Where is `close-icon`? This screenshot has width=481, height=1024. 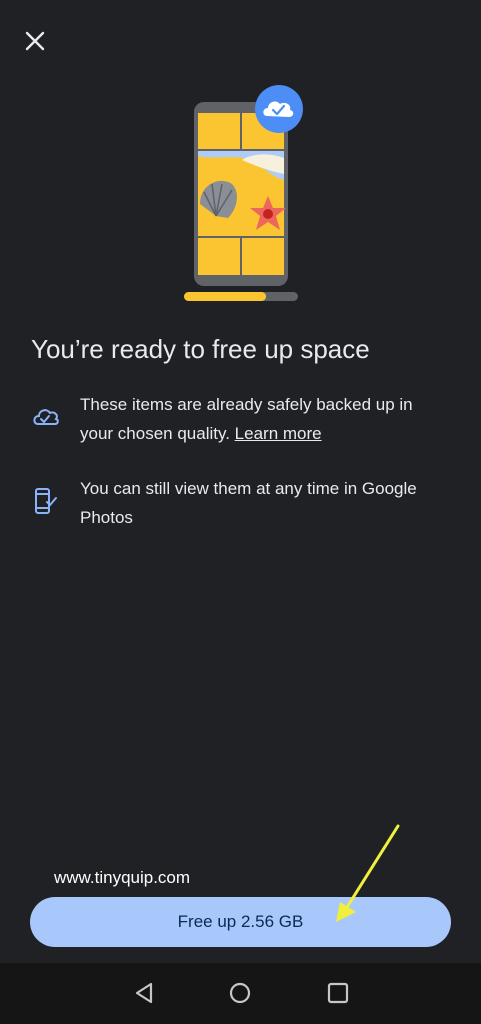 close-icon is located at coordinates (35, 41).